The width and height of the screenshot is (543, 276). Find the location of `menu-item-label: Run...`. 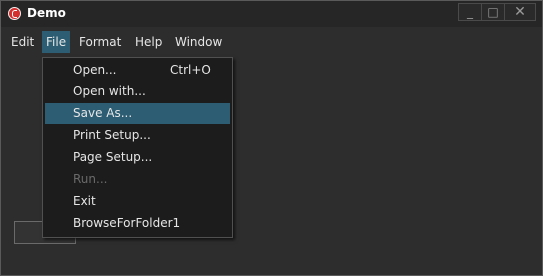

menu-item-label: Run... is located at coordinates (90, 179).